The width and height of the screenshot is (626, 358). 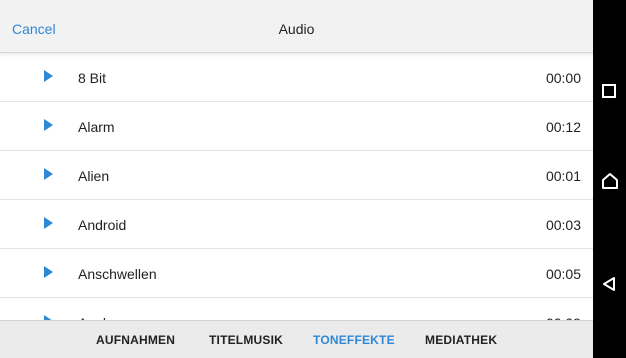 I want to click on system-nav-bar, so click(x=609, y=179).